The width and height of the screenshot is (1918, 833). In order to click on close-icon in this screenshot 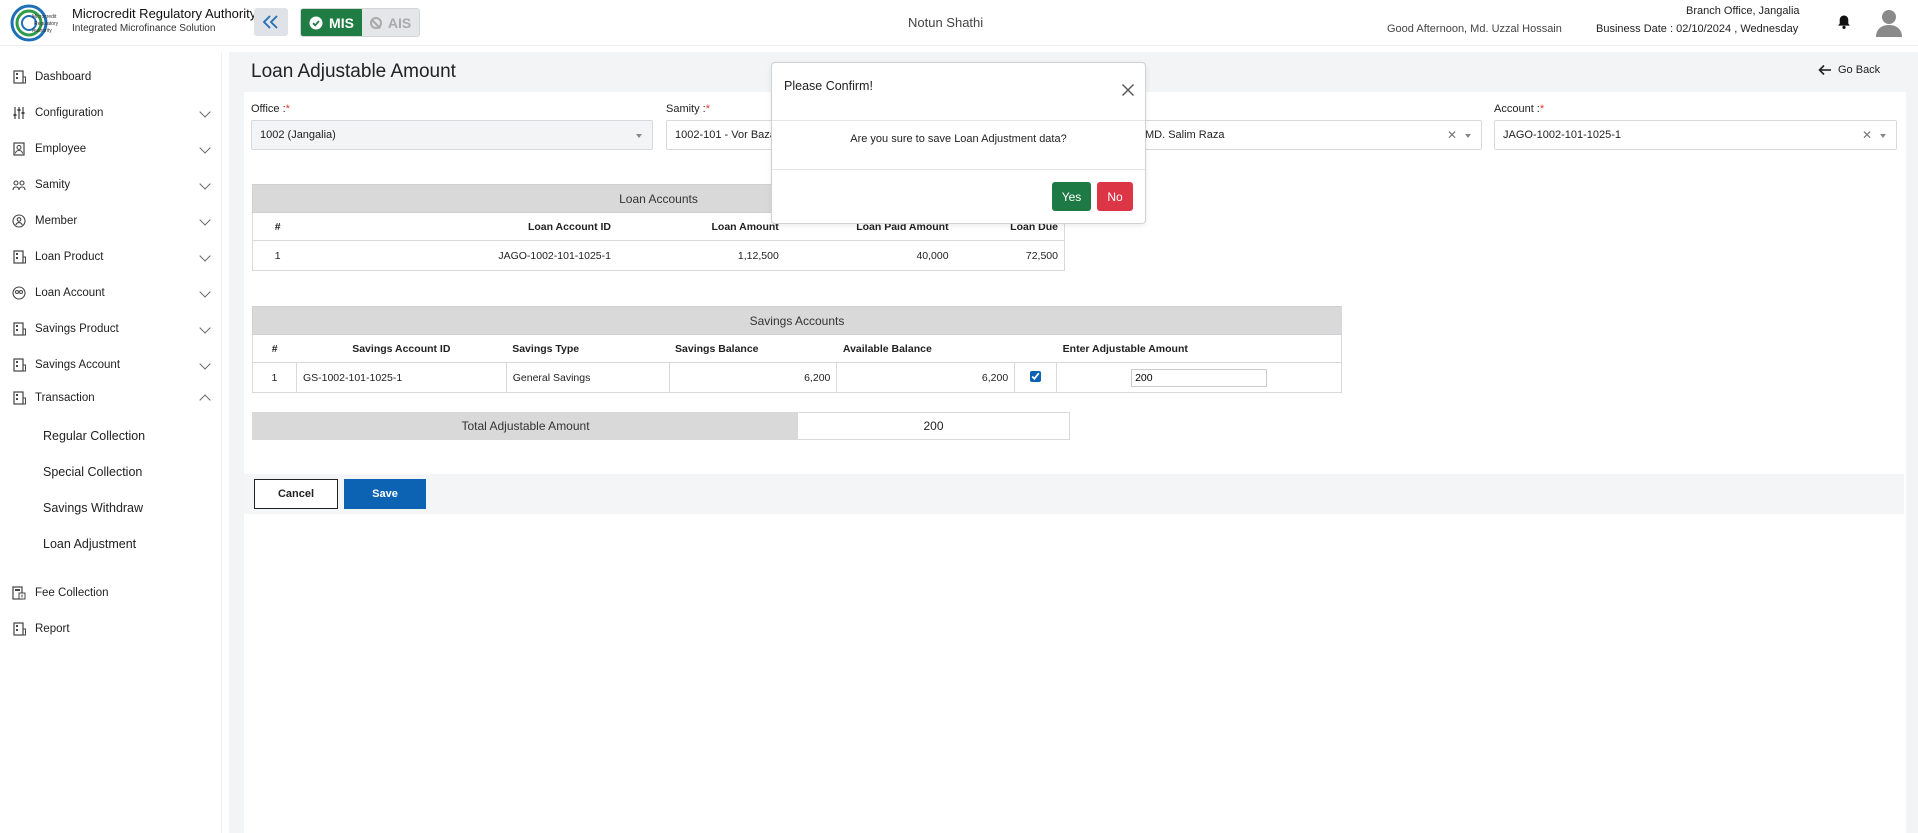, I will do `click(1128, 90)`.